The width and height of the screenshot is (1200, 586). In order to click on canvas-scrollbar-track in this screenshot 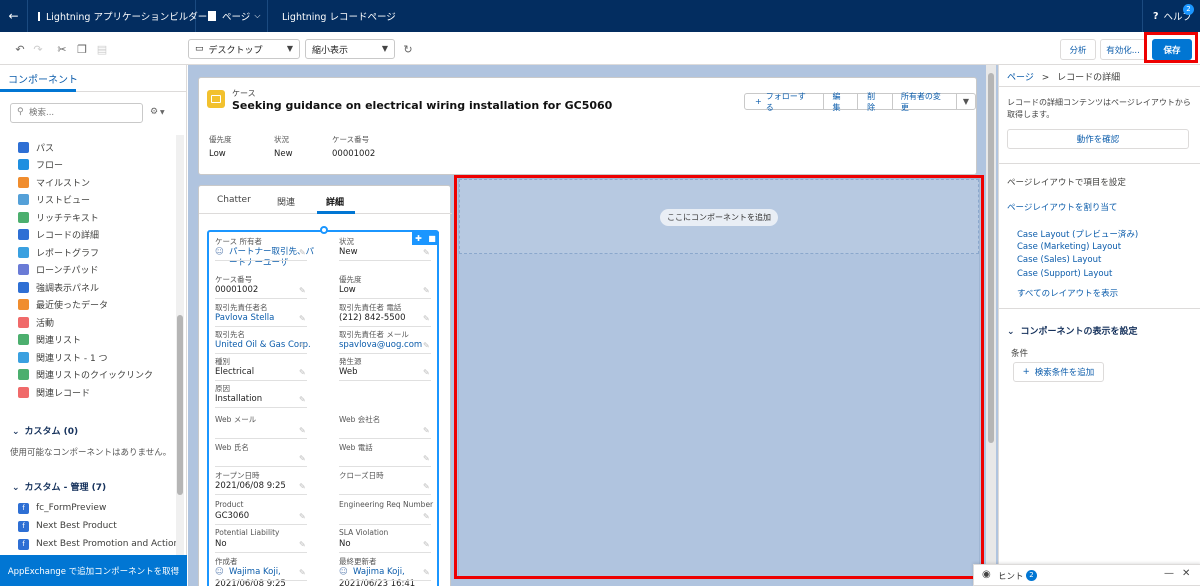, I will do `click(991, 325)`.